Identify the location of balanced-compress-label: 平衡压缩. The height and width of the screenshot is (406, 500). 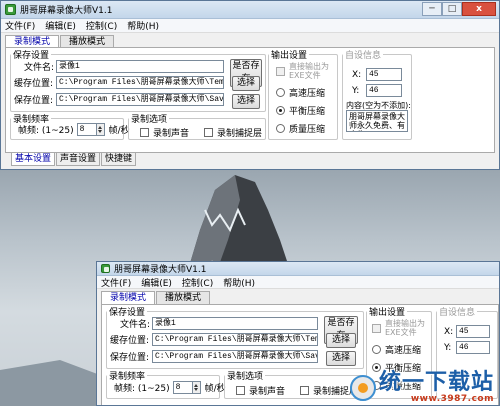
(307, 112).